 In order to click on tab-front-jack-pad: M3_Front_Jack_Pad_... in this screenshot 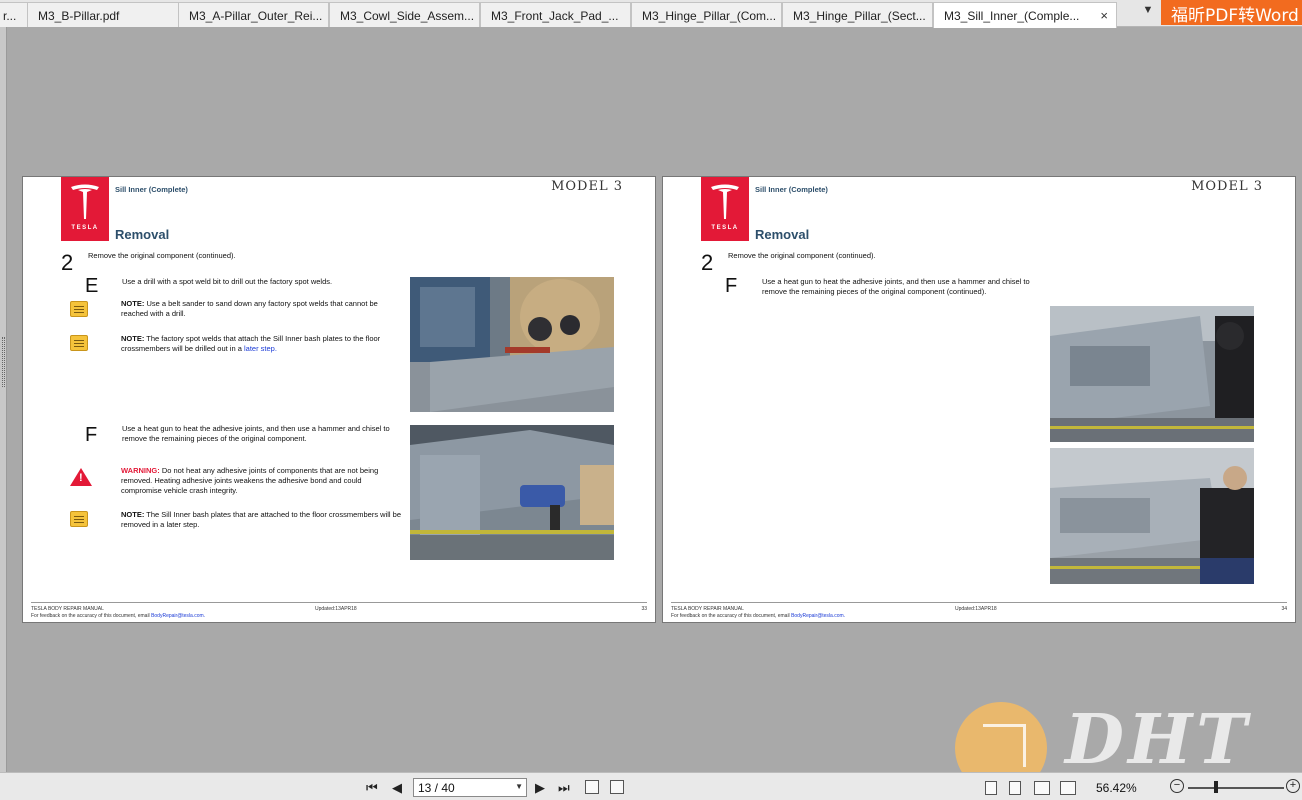, I will do `click(555, 14)`.